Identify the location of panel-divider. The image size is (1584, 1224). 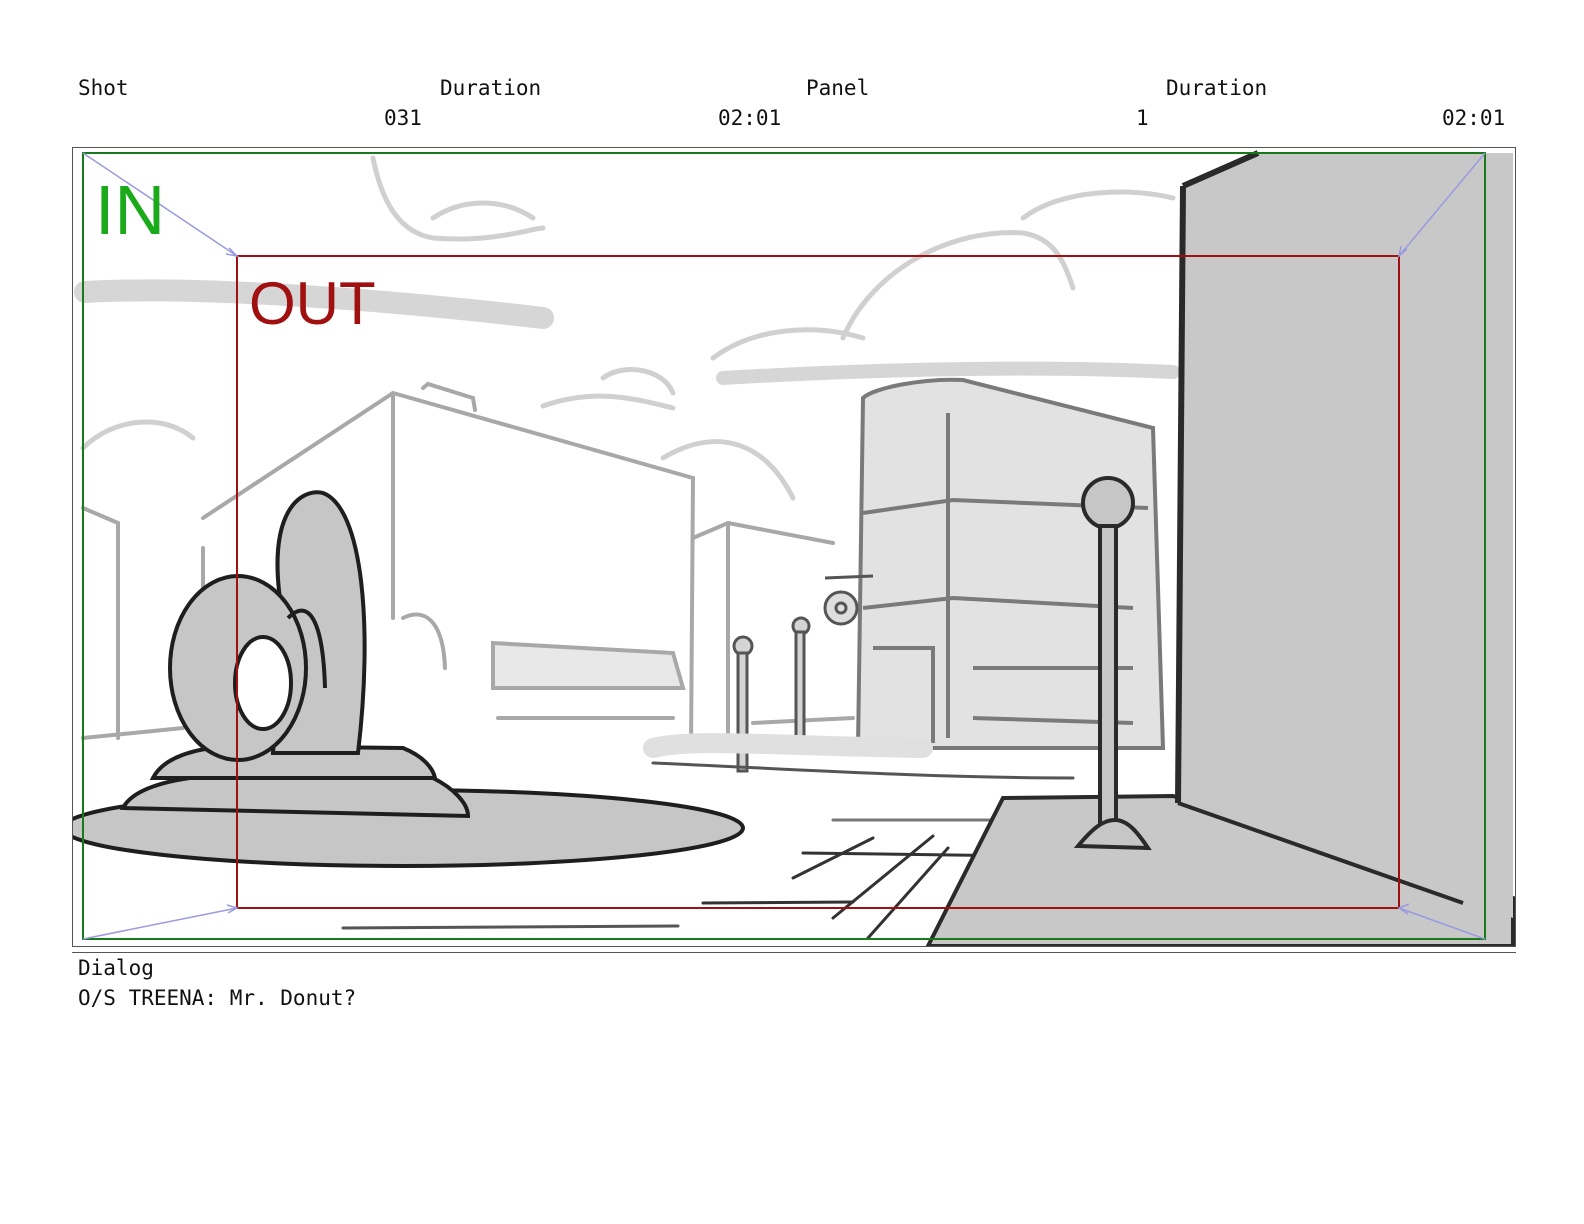
(794, 952).